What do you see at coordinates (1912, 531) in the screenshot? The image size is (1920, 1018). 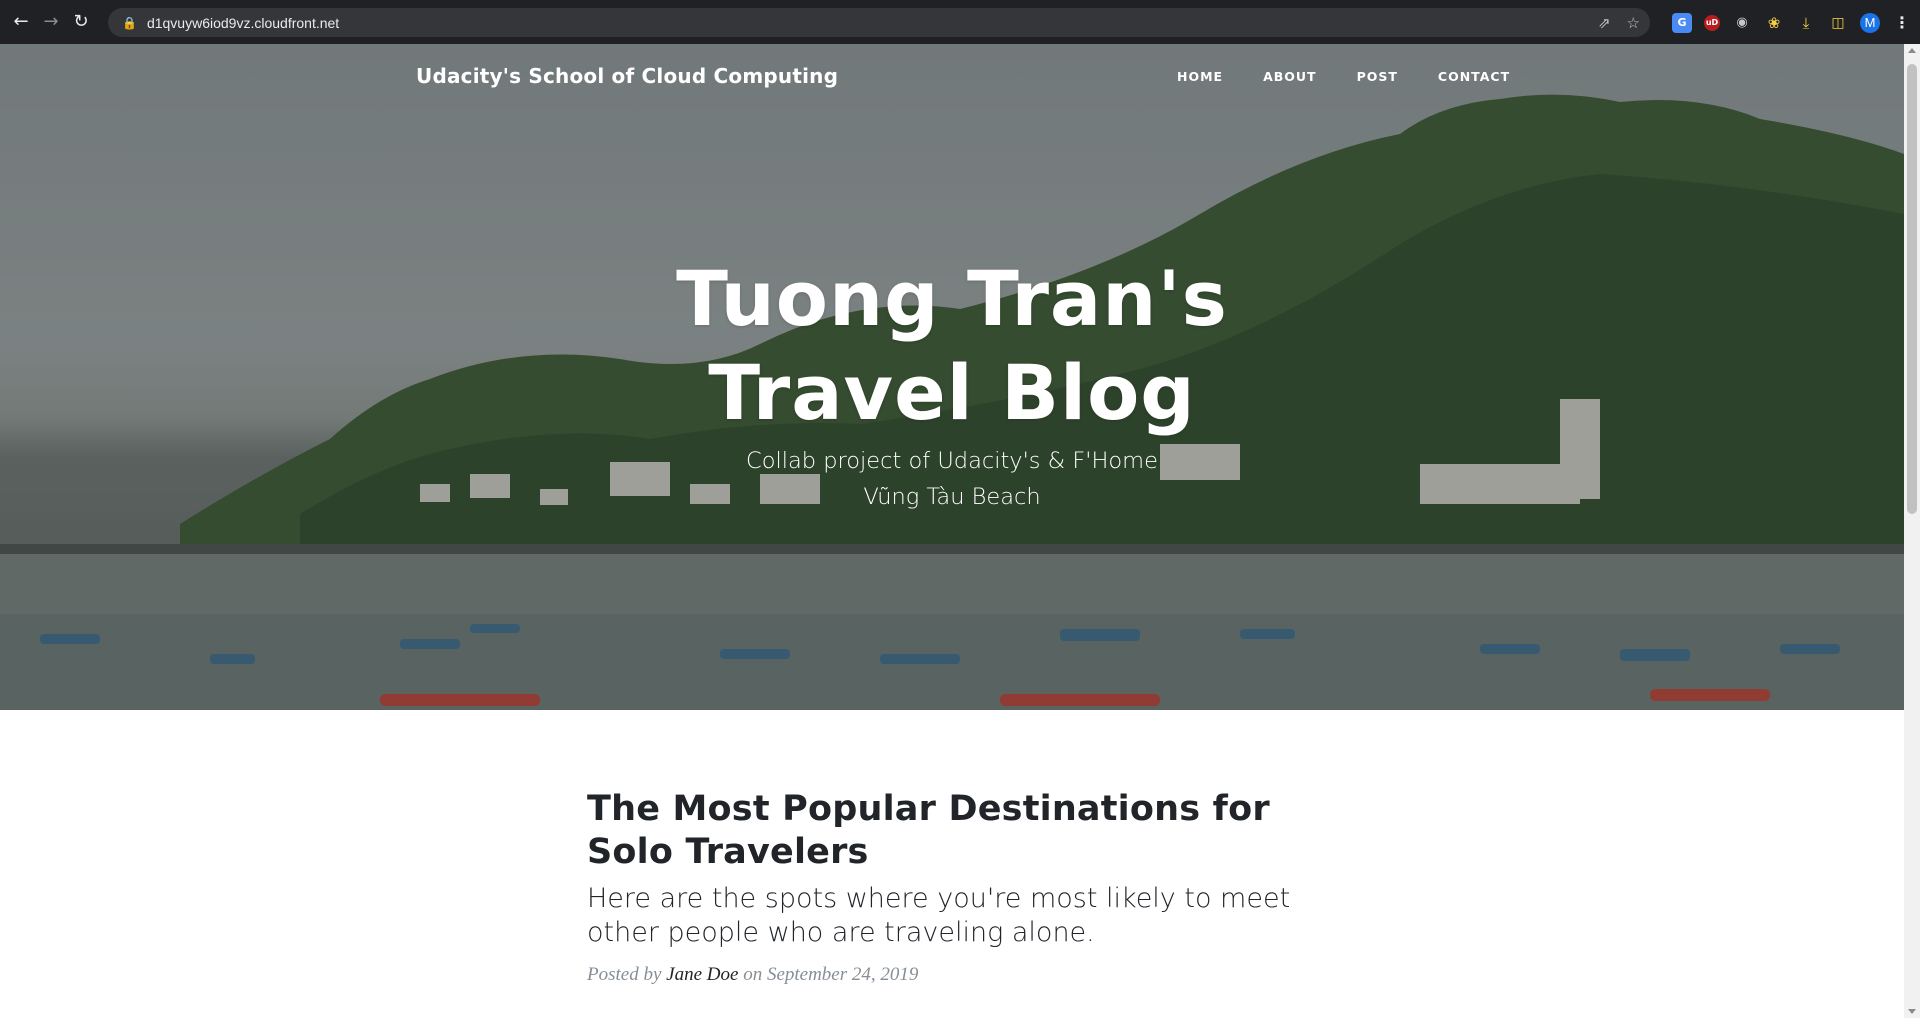 I see `page-scrollbar` at bounding box center [1912, 531].